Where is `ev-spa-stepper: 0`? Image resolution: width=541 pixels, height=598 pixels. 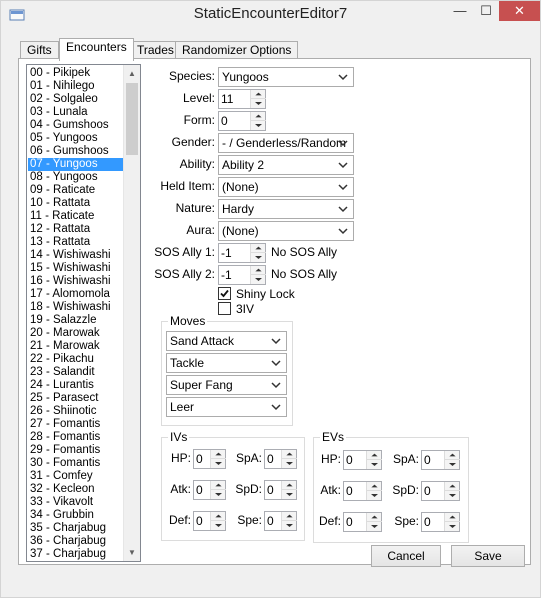
ev-spa-stepper: 0 is located at coordinates (440, 460).